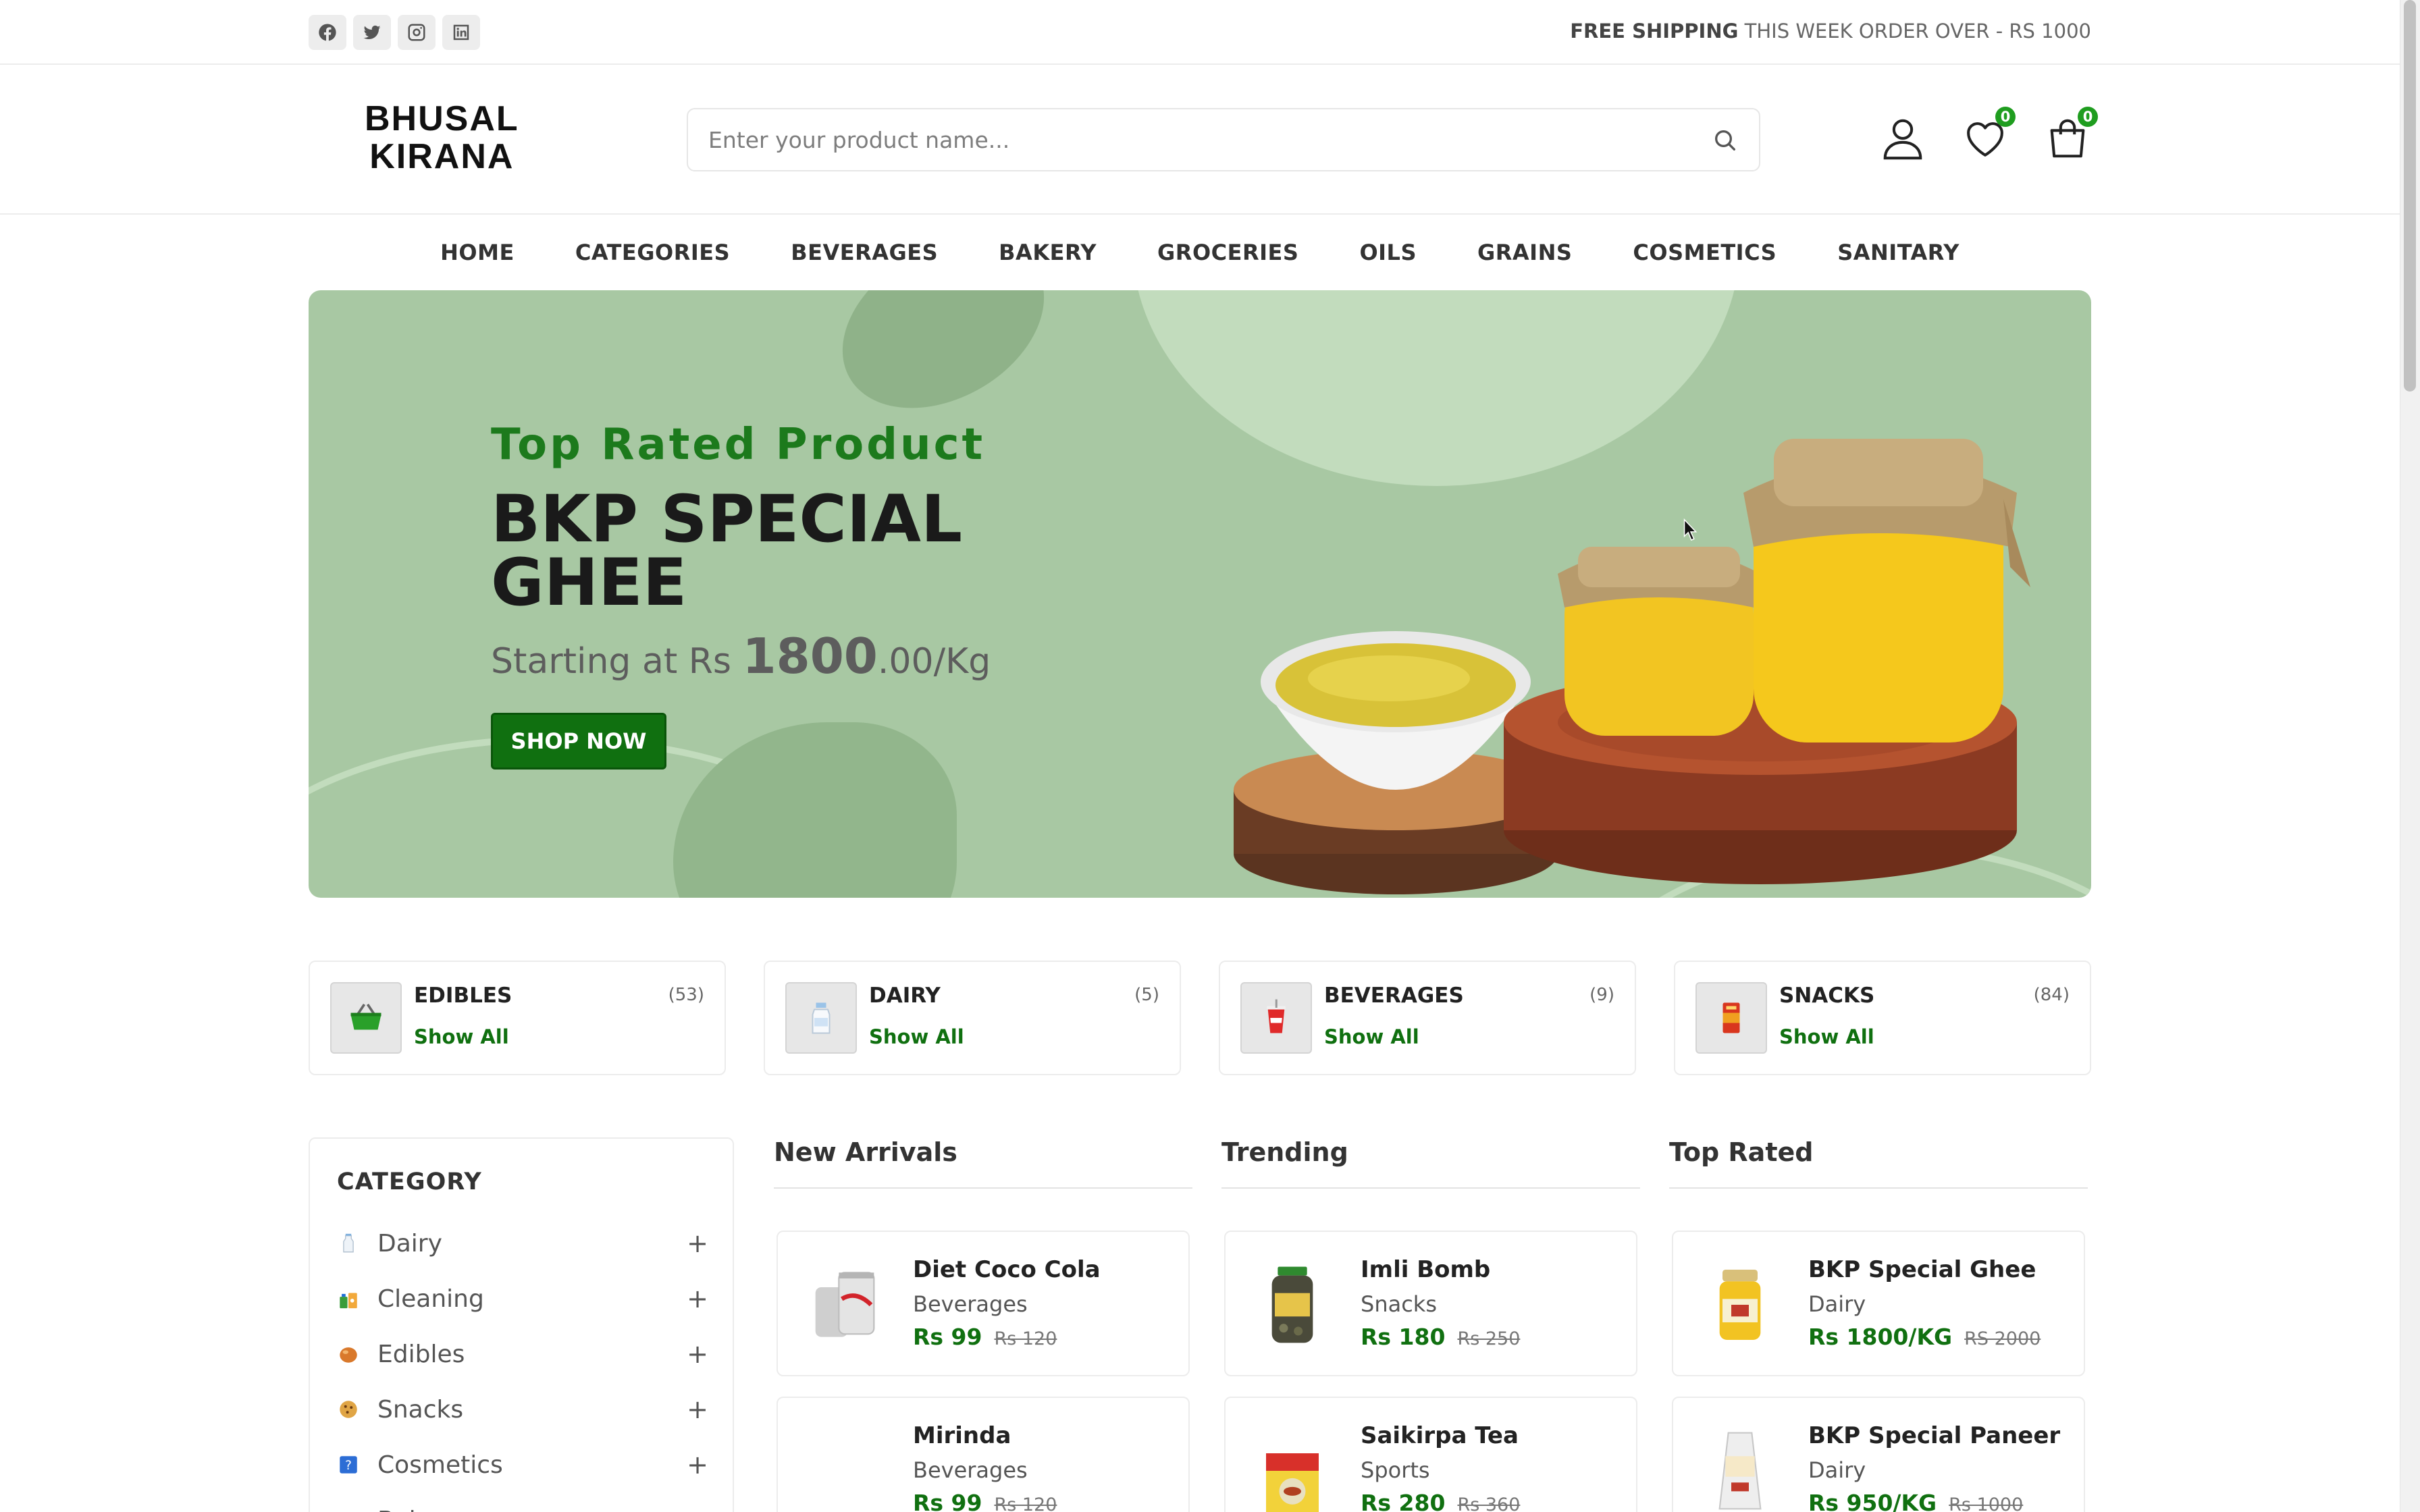 The height and width of the screenshot is (1512, 2420). I want to click on sidebar-item-edibles: Edibles +, so click(522, 1354).